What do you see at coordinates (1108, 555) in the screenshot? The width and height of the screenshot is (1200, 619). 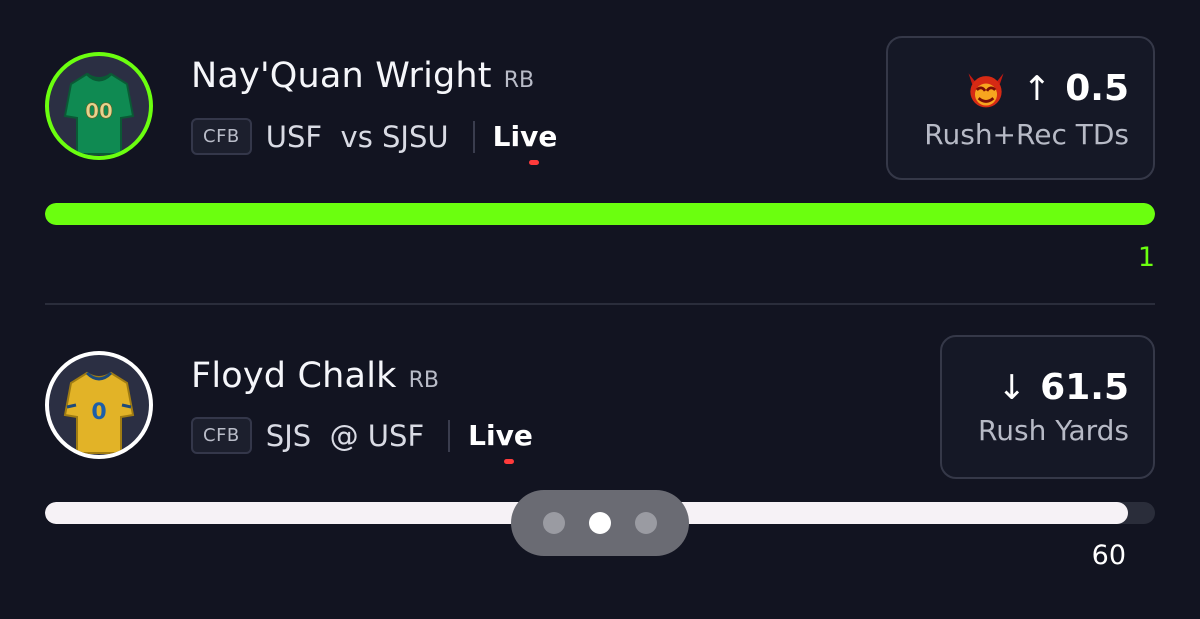 I see `progress-value: 60` at bounding box center [1108, 555].